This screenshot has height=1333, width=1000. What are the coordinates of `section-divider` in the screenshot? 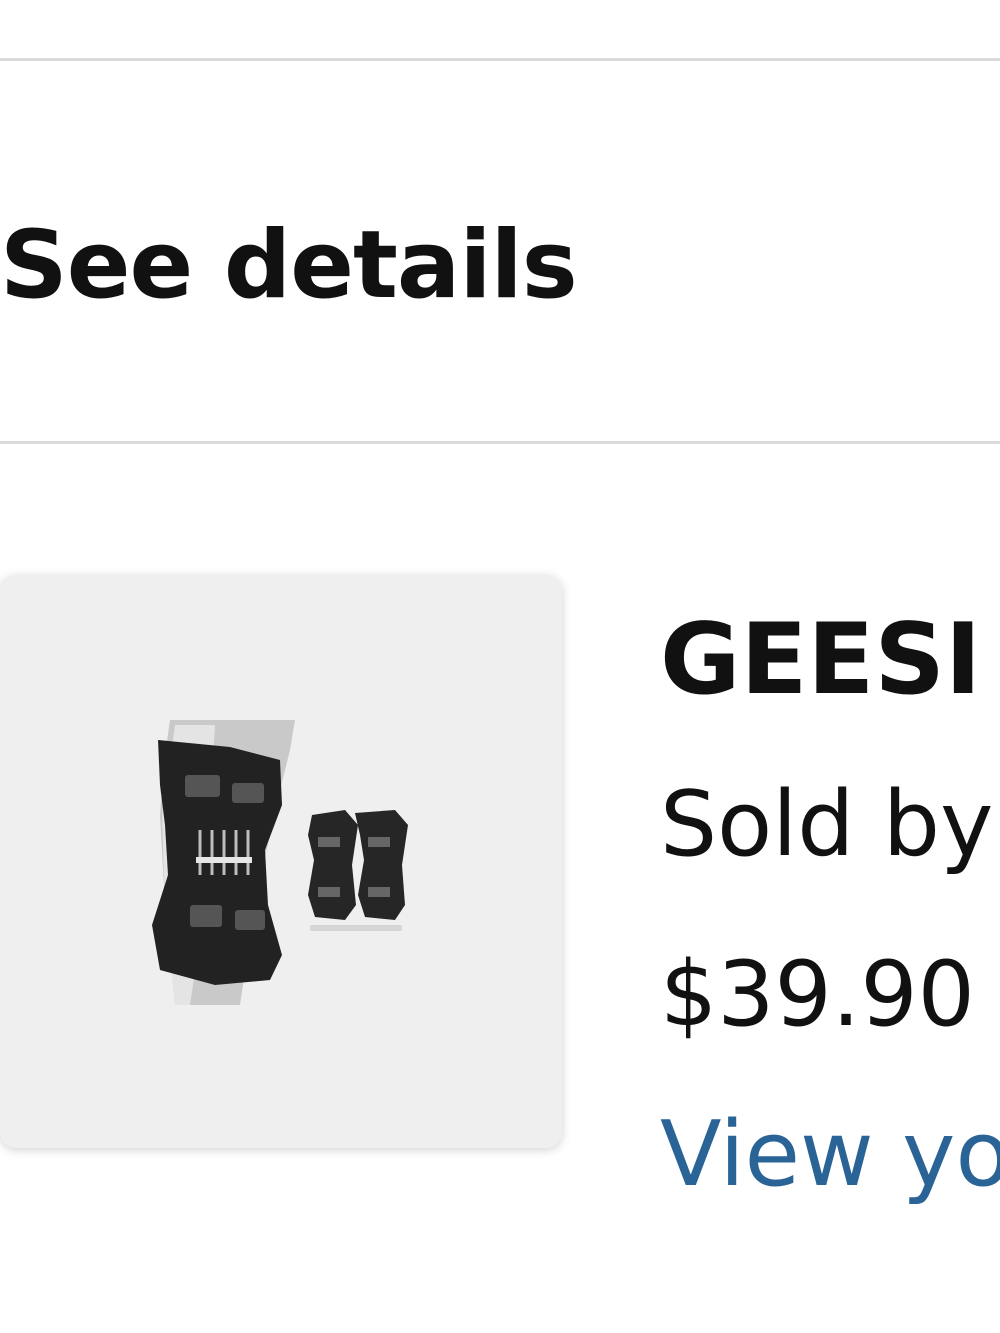 It's located at (500, 442).